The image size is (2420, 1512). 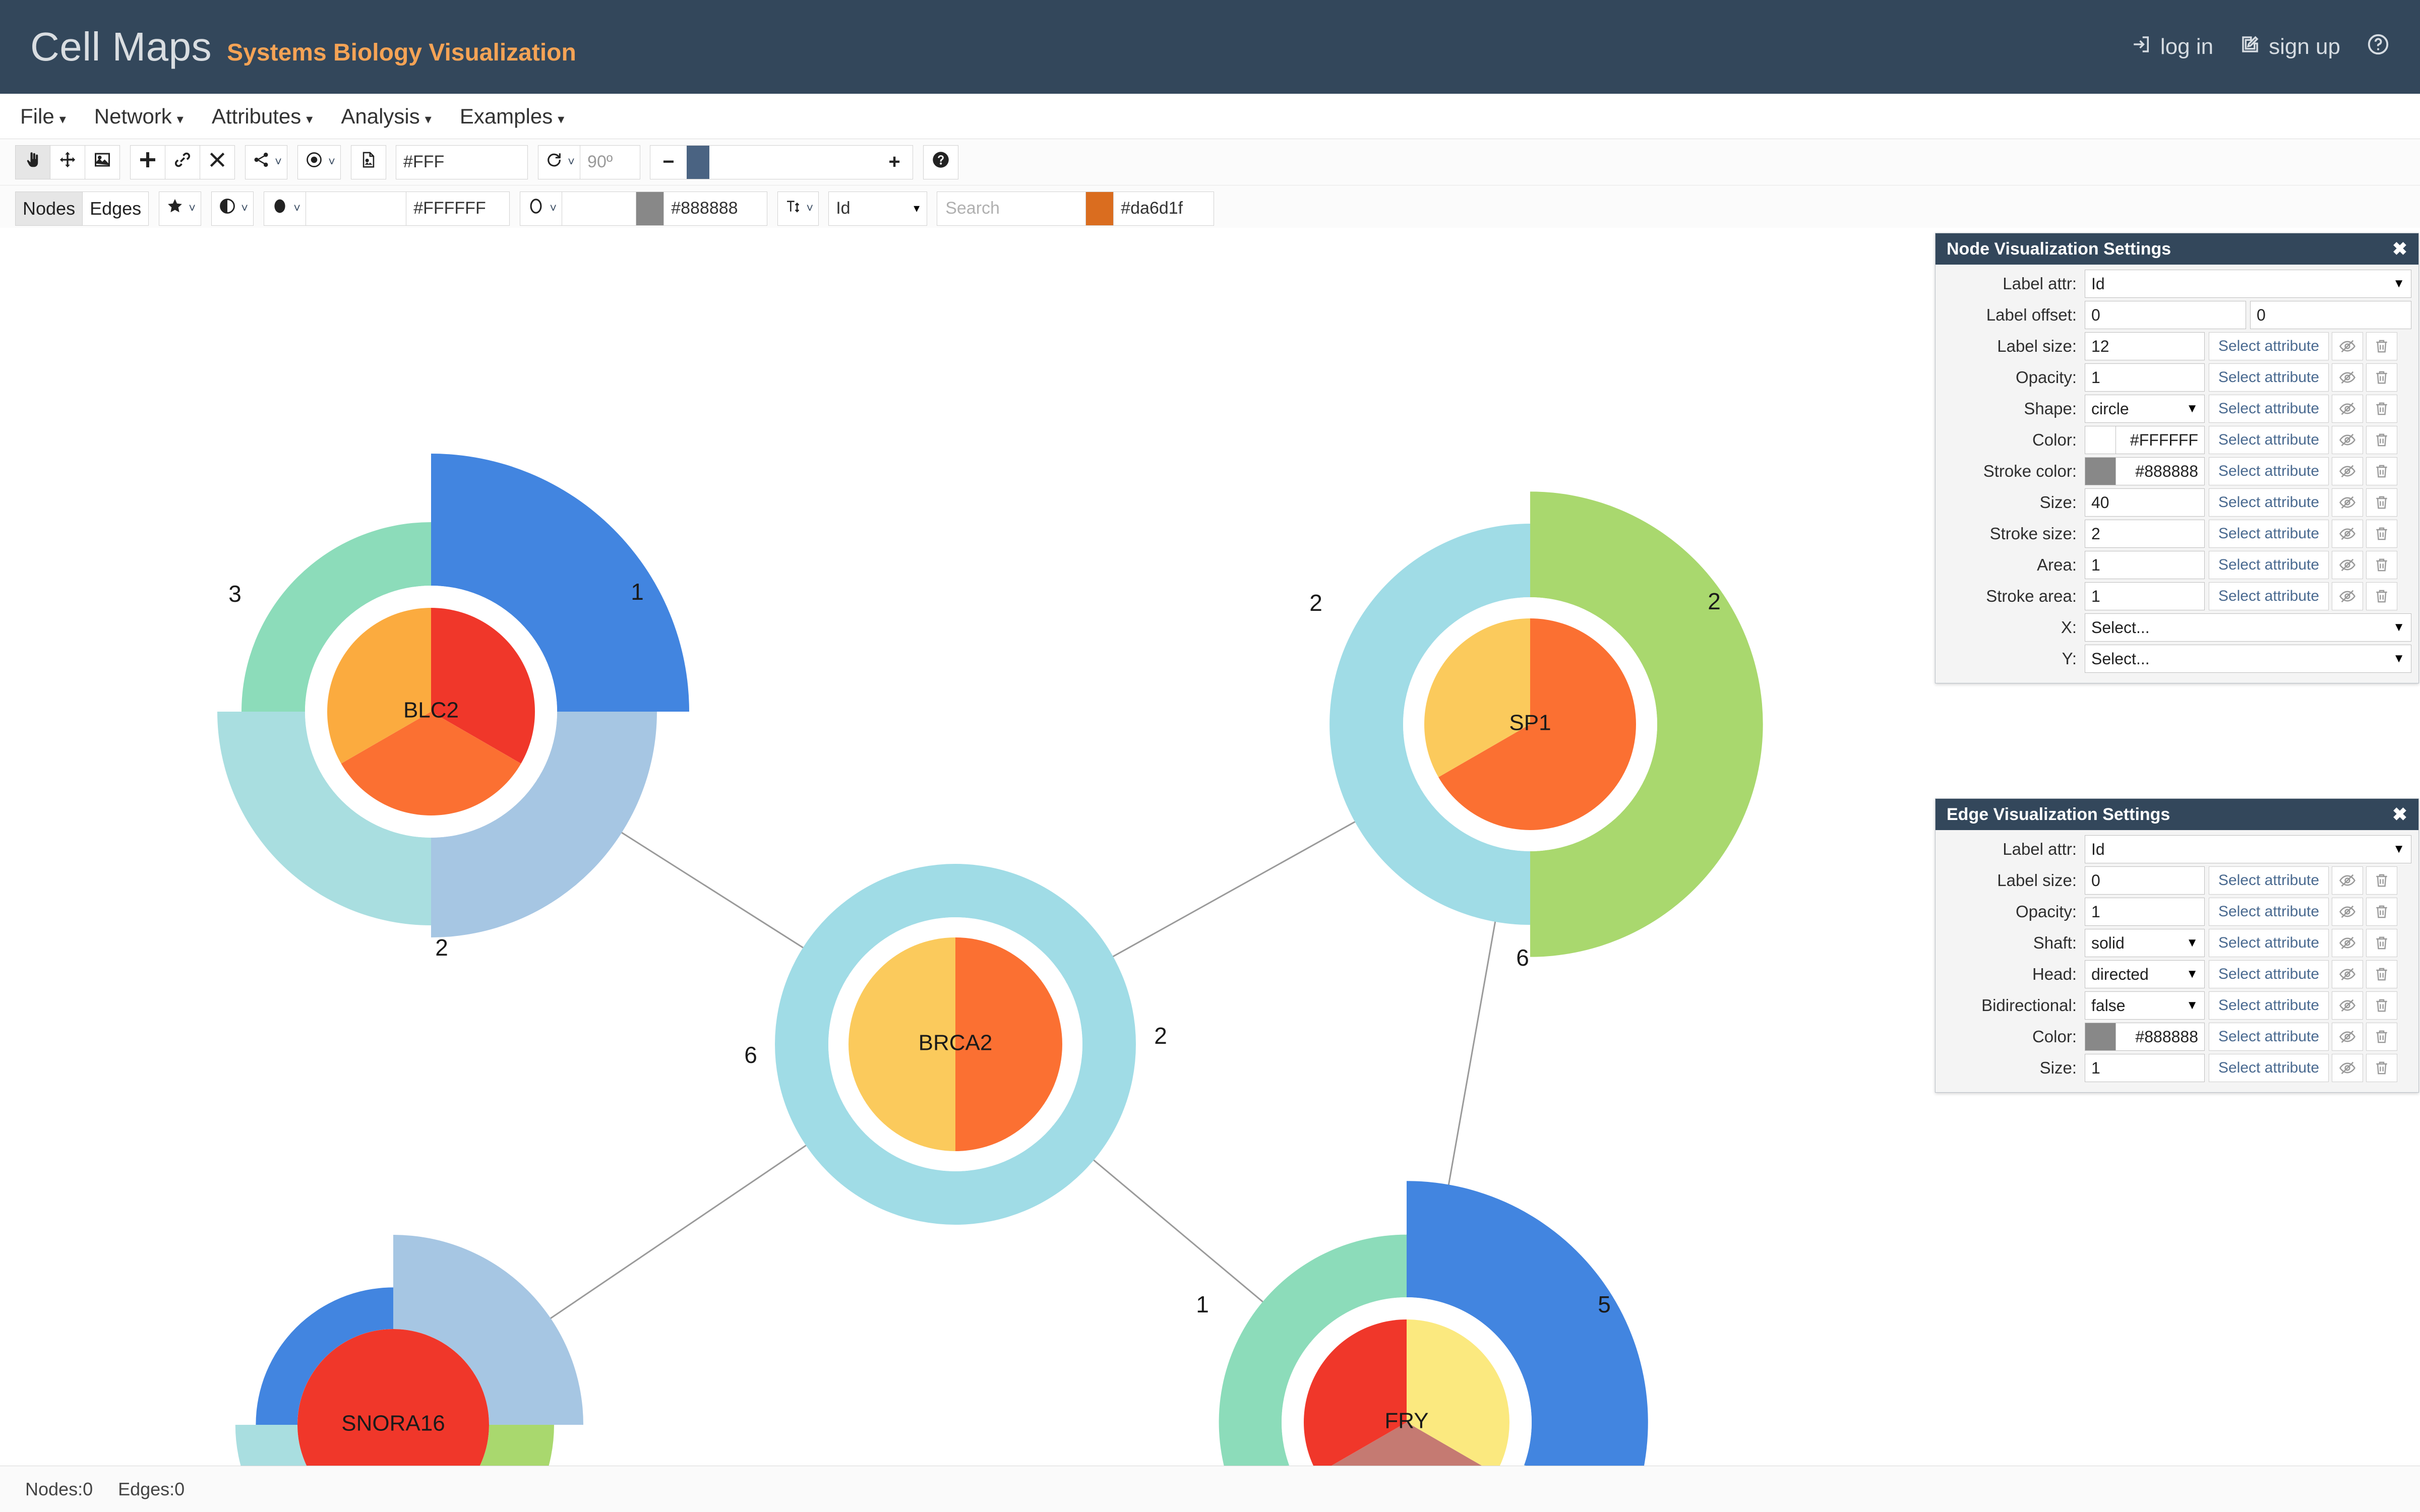 What do you see at coordinates (2145, 1006) in the screenshot?
I see `edge_panel-value-select: false ▼` at bounding box center [2145, 1006].